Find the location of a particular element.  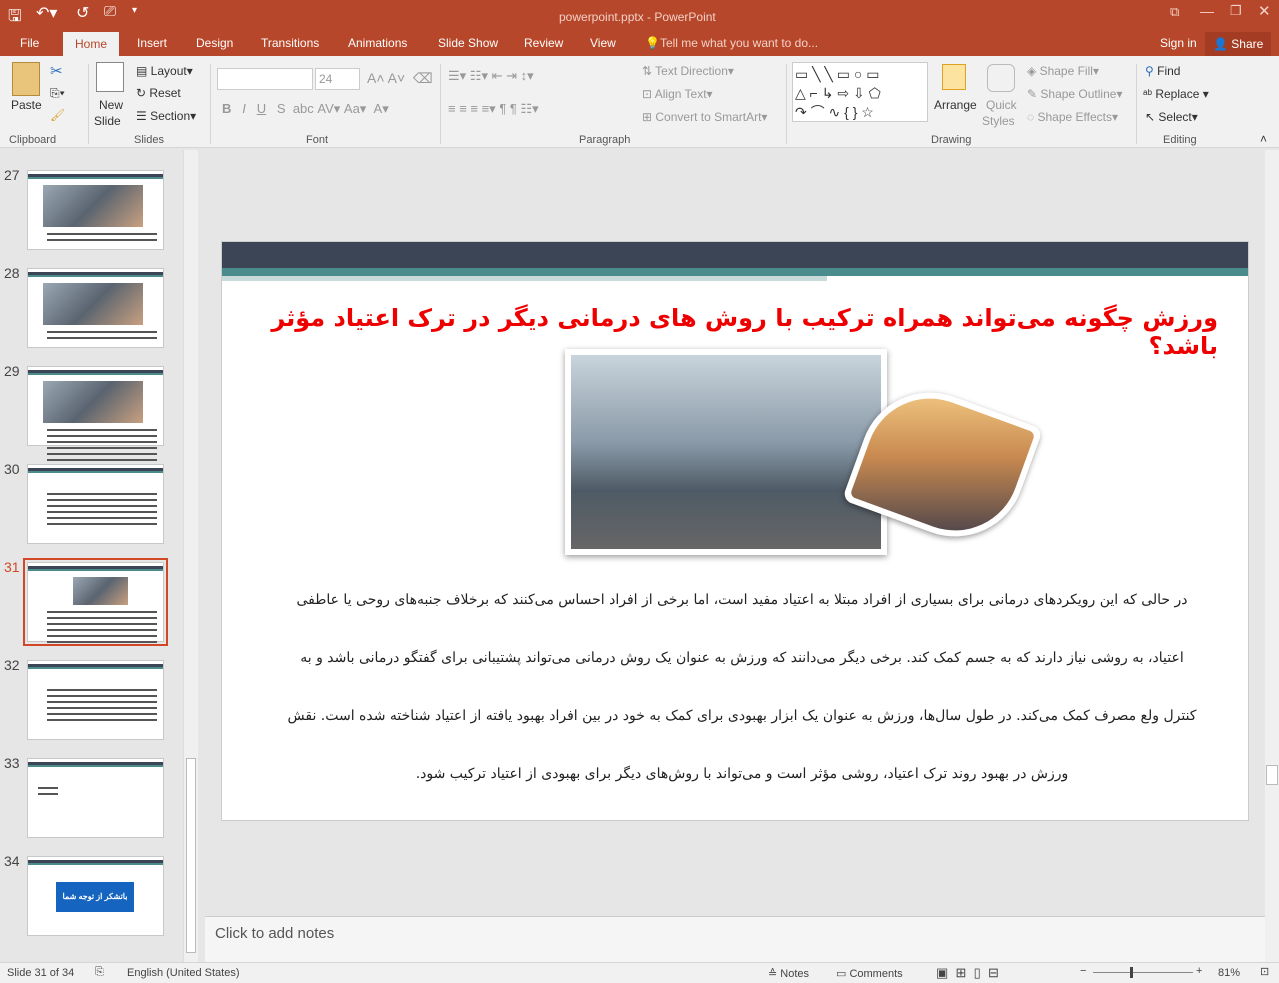

notes-pane: Click to add notes is located at coordinates (735, 939).